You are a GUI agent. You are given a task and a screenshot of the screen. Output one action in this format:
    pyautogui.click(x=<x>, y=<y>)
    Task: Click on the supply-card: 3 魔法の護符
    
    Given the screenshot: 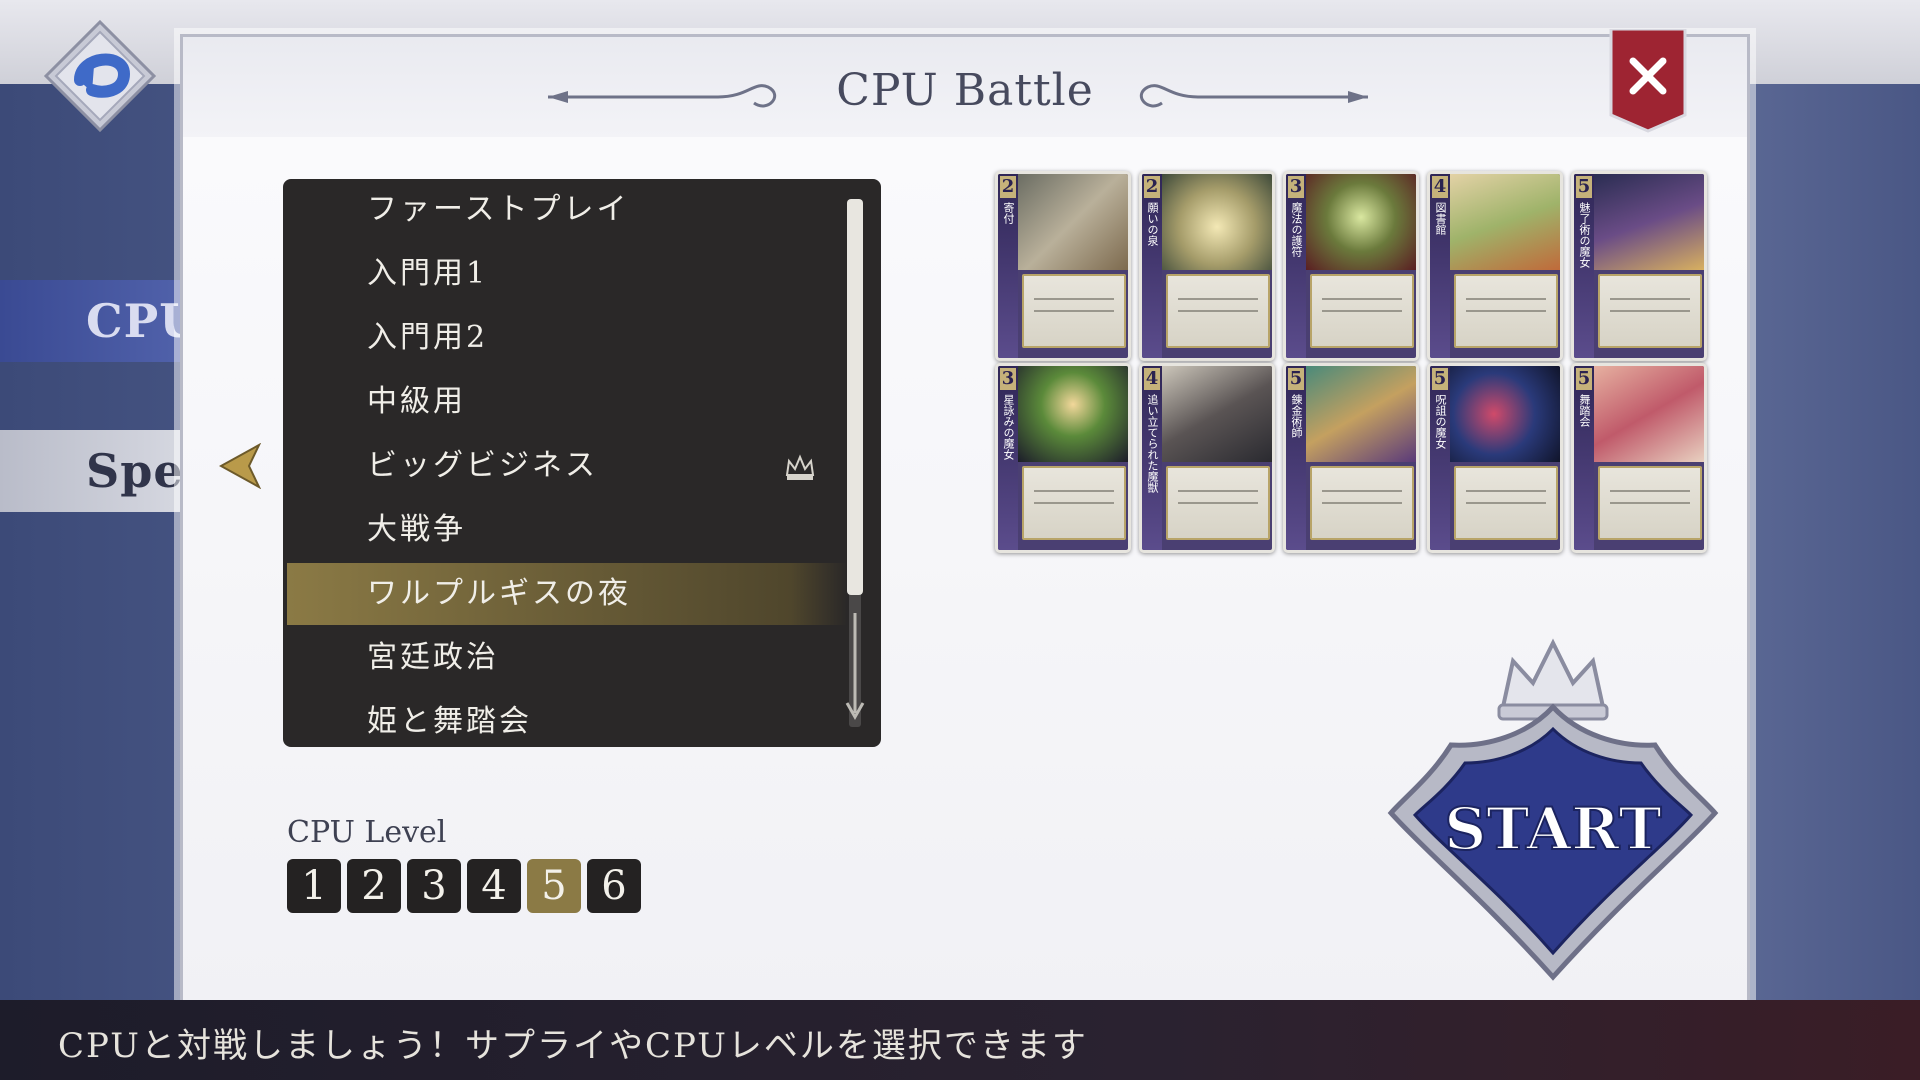 What is the action you would take?
    pyautogui.click(x=1351, y=266)
    